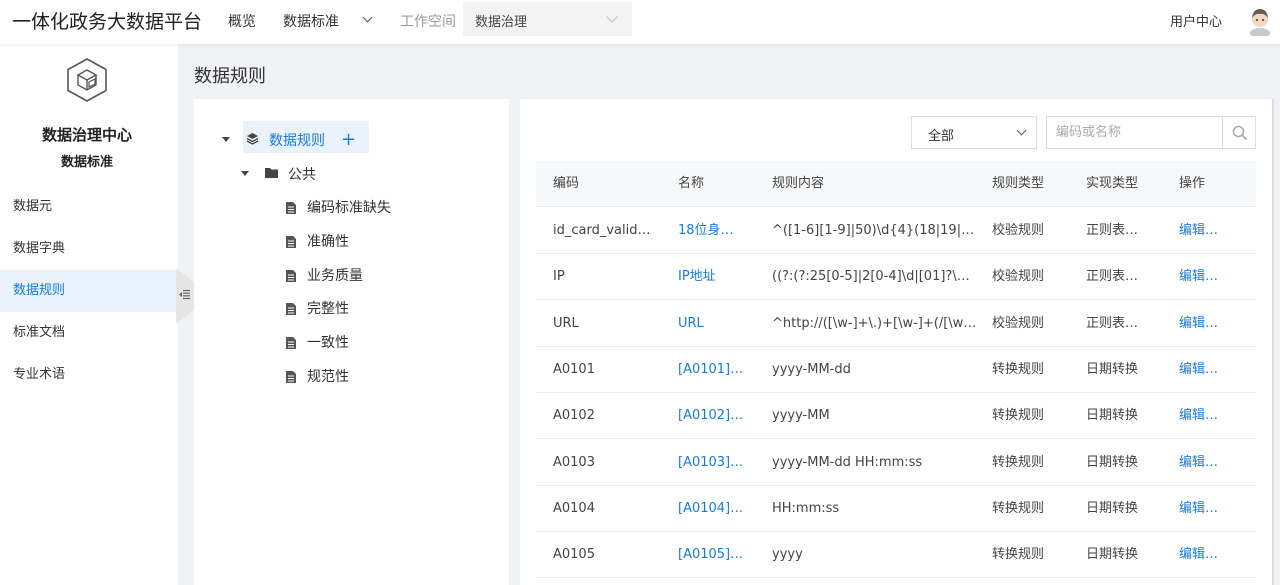 This screenshot has width=1280, height=585. I want to click on cell-name-link: URL, so click(691, 324).